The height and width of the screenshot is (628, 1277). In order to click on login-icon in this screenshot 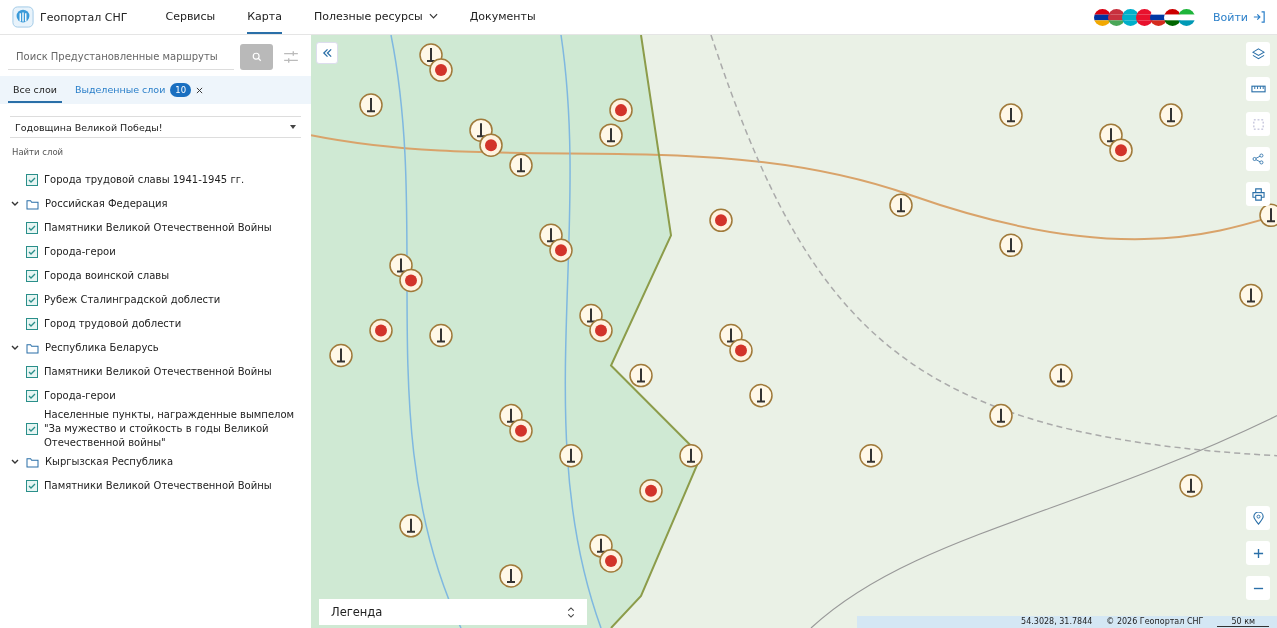, I will do `click(1259, 17)`.